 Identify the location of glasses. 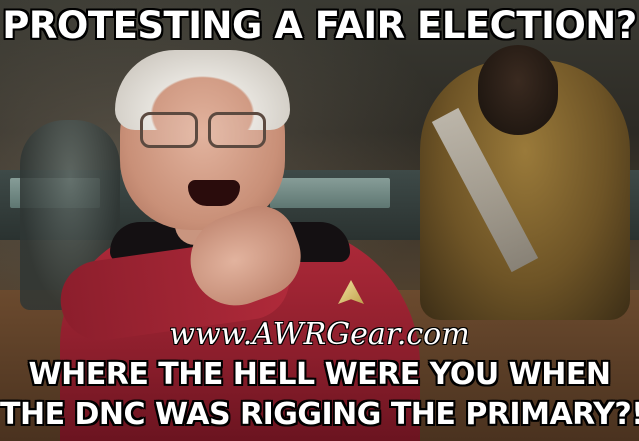
(205, 130).